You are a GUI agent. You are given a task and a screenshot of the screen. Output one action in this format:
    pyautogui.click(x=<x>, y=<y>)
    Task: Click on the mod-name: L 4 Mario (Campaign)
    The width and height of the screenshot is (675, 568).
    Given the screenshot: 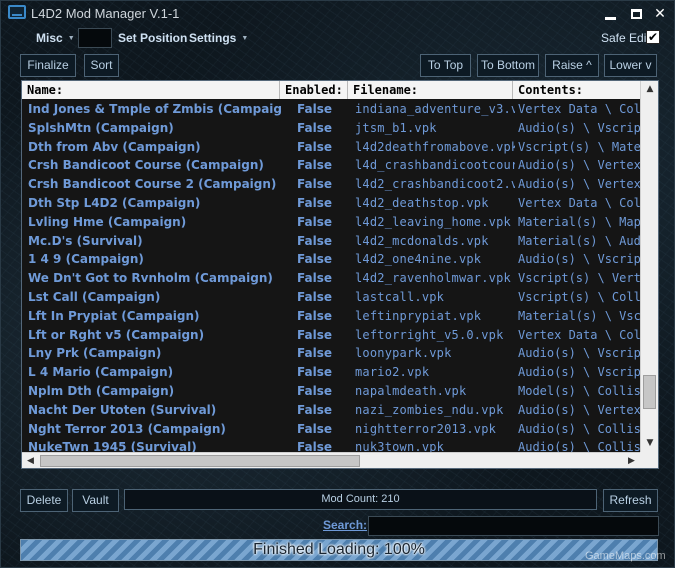 What is the action you would take?
    pyautogui.click(x=101, y=372)
    